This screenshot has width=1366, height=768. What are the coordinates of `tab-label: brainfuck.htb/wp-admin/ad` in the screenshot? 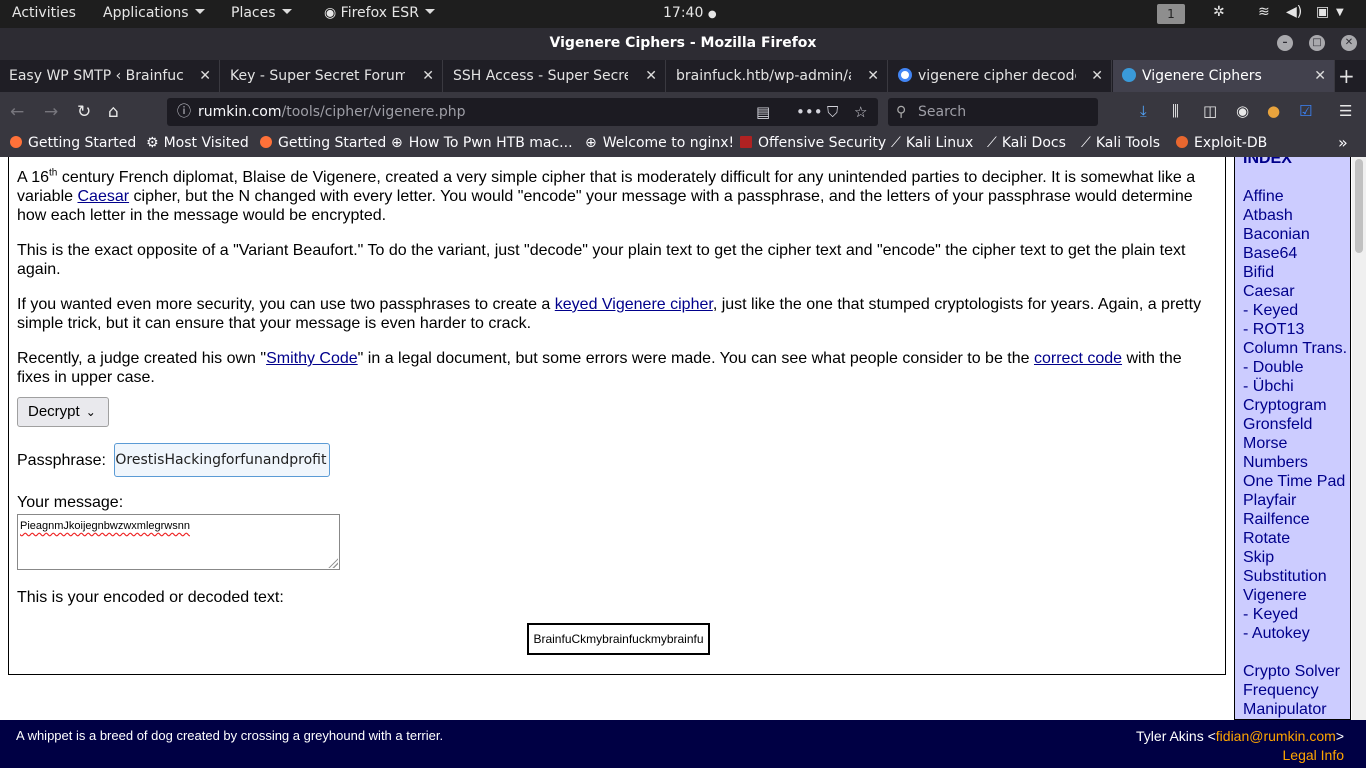 It's located at (763, 76).